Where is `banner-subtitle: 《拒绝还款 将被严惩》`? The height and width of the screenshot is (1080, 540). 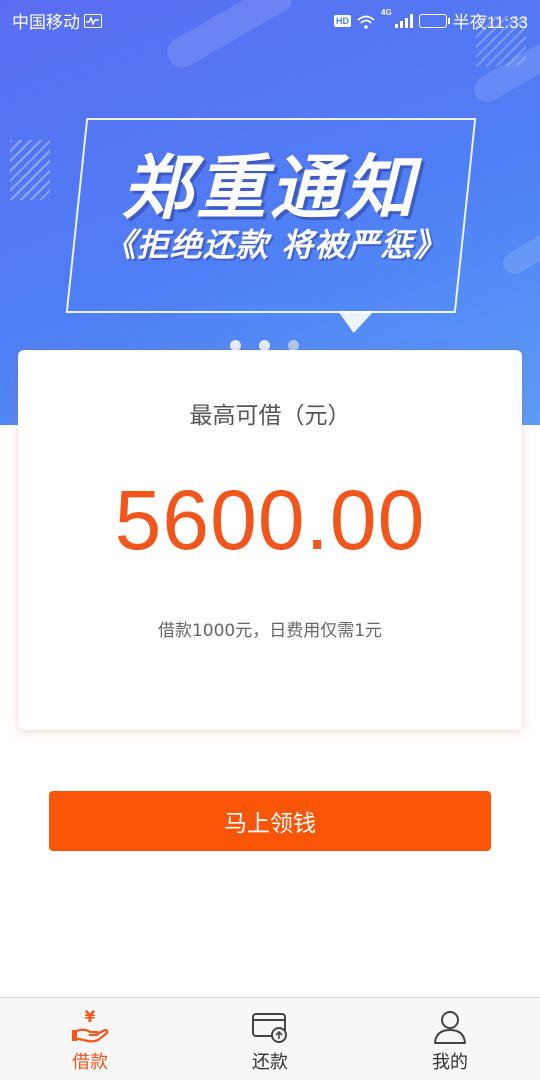 banner-subtitle: 《拒绝还款 将被严惩》 is located at coordinates (275, 245).